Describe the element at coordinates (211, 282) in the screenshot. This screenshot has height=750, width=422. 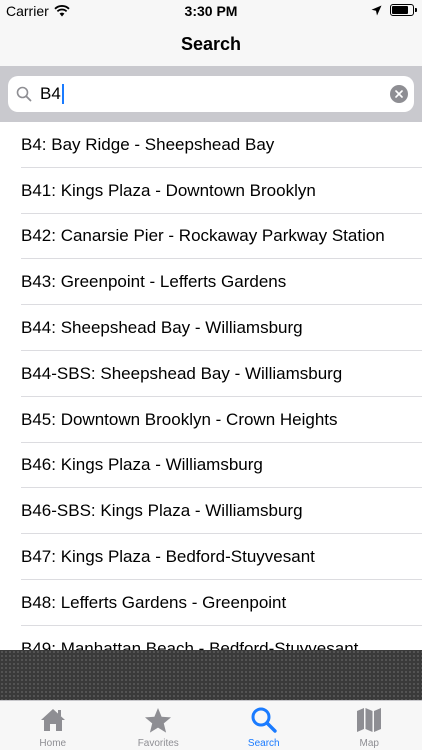
I see `route-list-item: B43: Greenpoint - Lefferts Gardens` at that location.